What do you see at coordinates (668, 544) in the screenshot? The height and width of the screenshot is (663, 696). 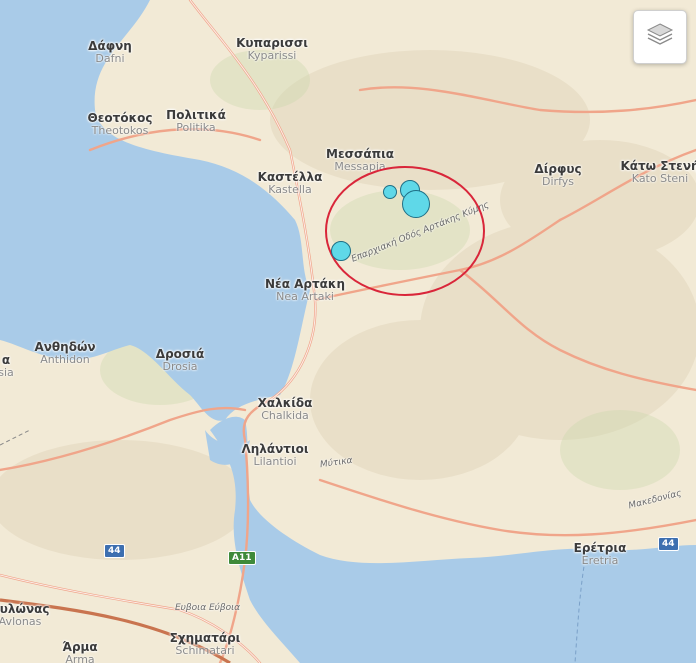 I see `road-shield-a44-right: 44` at bounding box center [668, 544].